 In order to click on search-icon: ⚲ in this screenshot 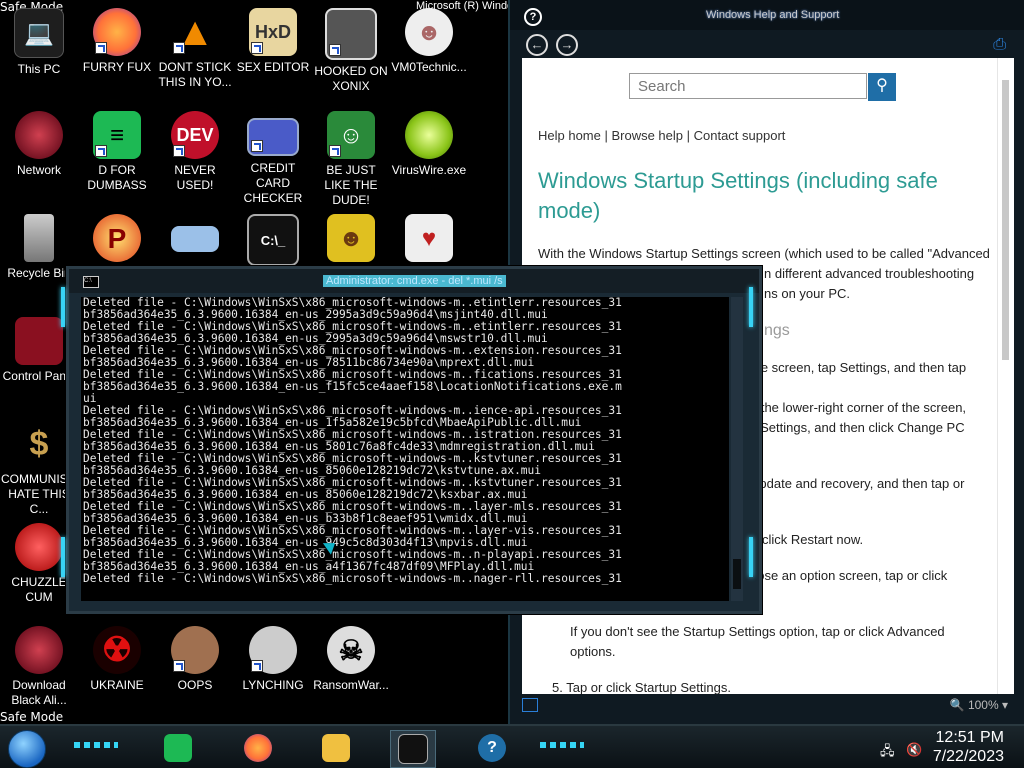, I will do `click(882, 85)`.